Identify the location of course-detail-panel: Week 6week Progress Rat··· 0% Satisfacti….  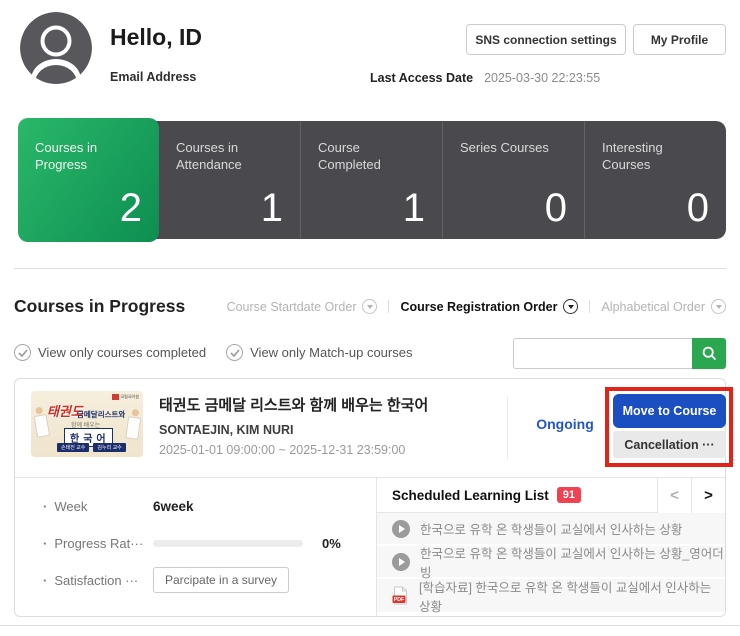
(195, 547).